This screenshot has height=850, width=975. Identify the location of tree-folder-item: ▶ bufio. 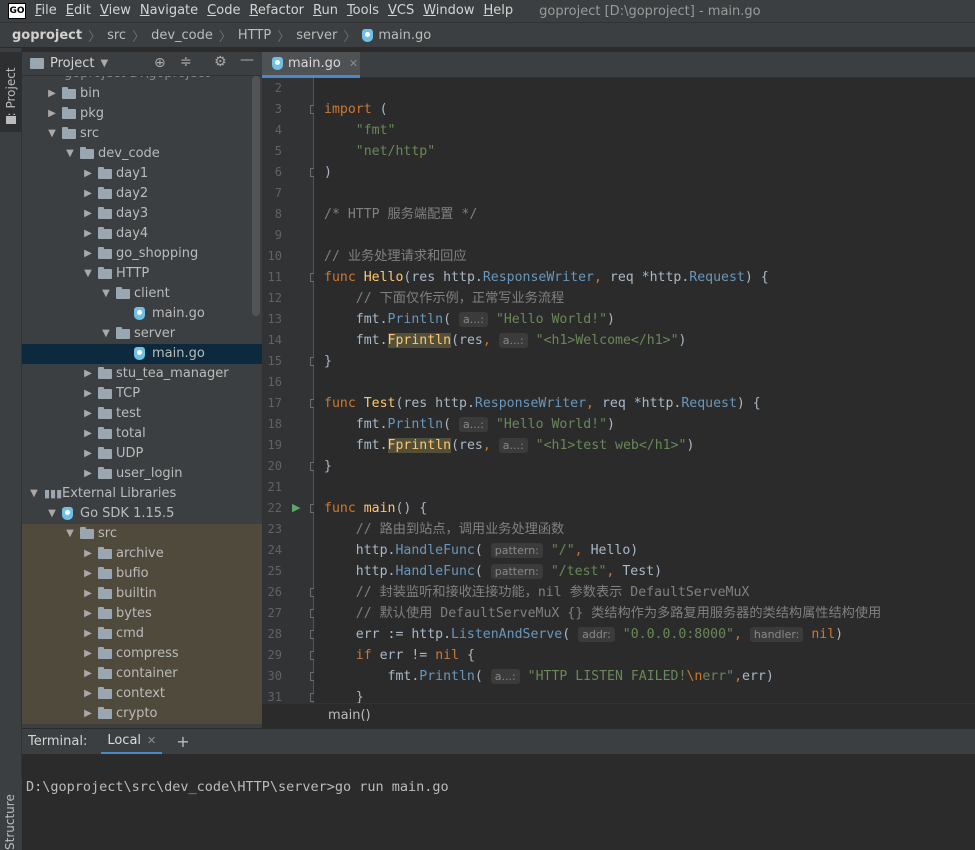
(142, 574).